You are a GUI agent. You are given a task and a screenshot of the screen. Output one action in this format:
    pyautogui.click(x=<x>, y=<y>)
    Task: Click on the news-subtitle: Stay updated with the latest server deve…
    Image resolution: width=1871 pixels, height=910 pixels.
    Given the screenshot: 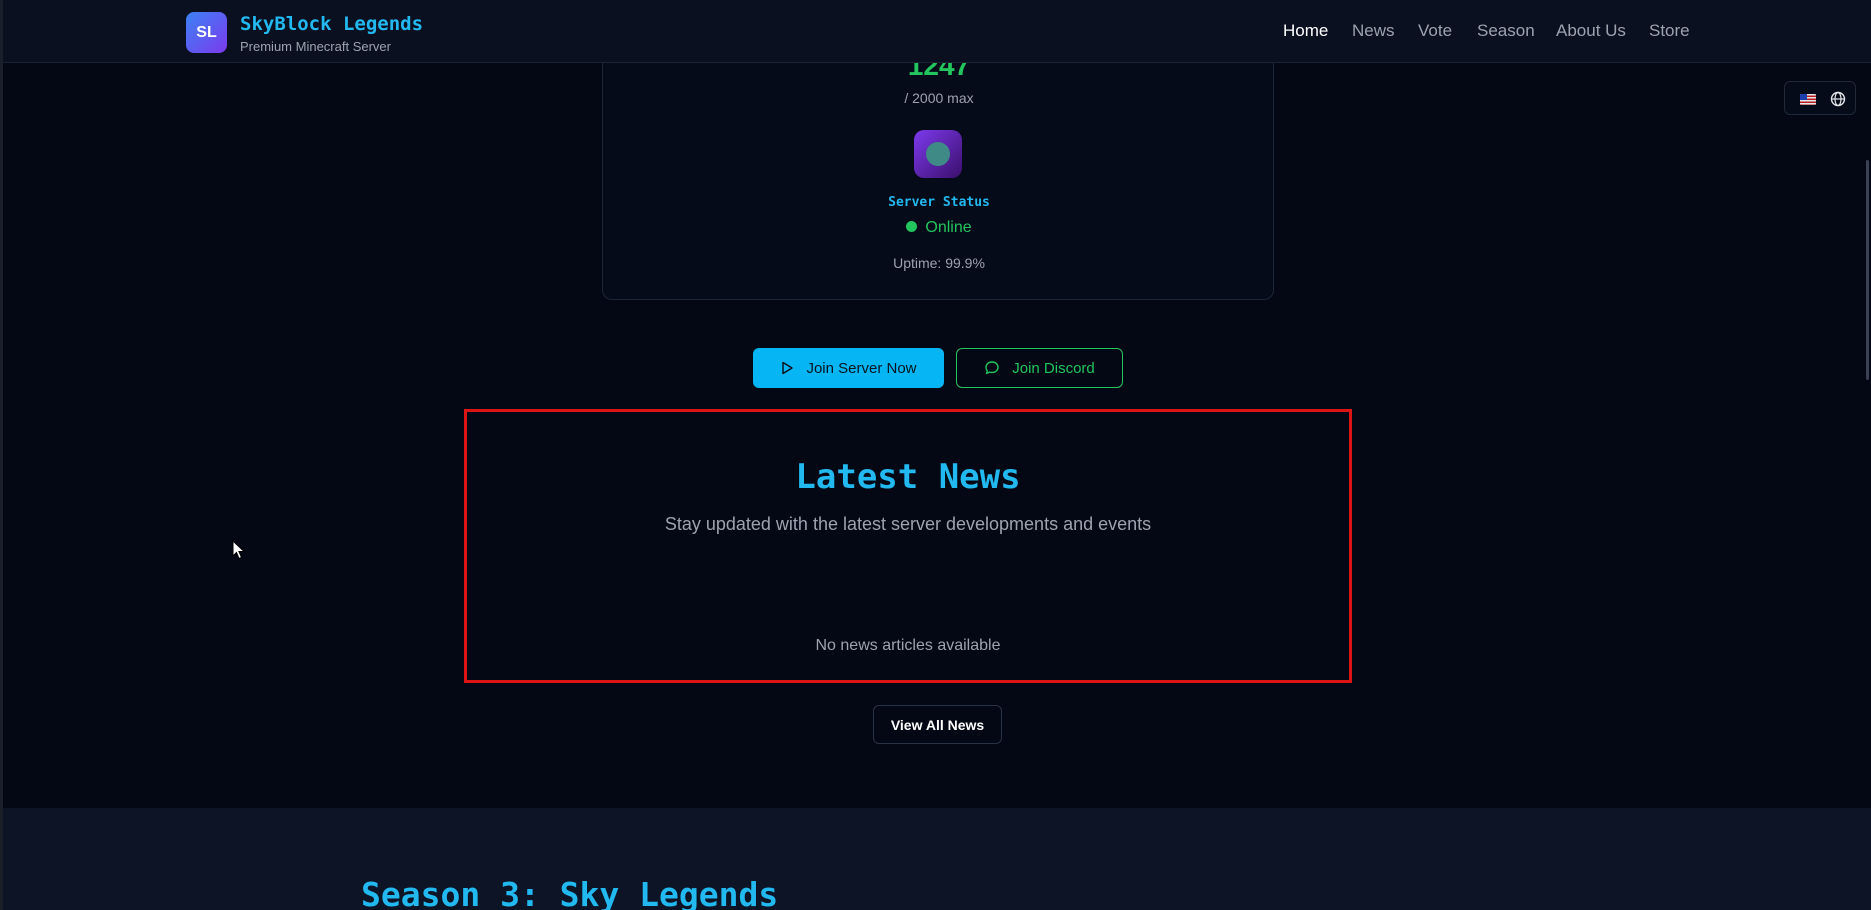 What is the action you would take?
    pyautogui.click(x=908, y=524)
    